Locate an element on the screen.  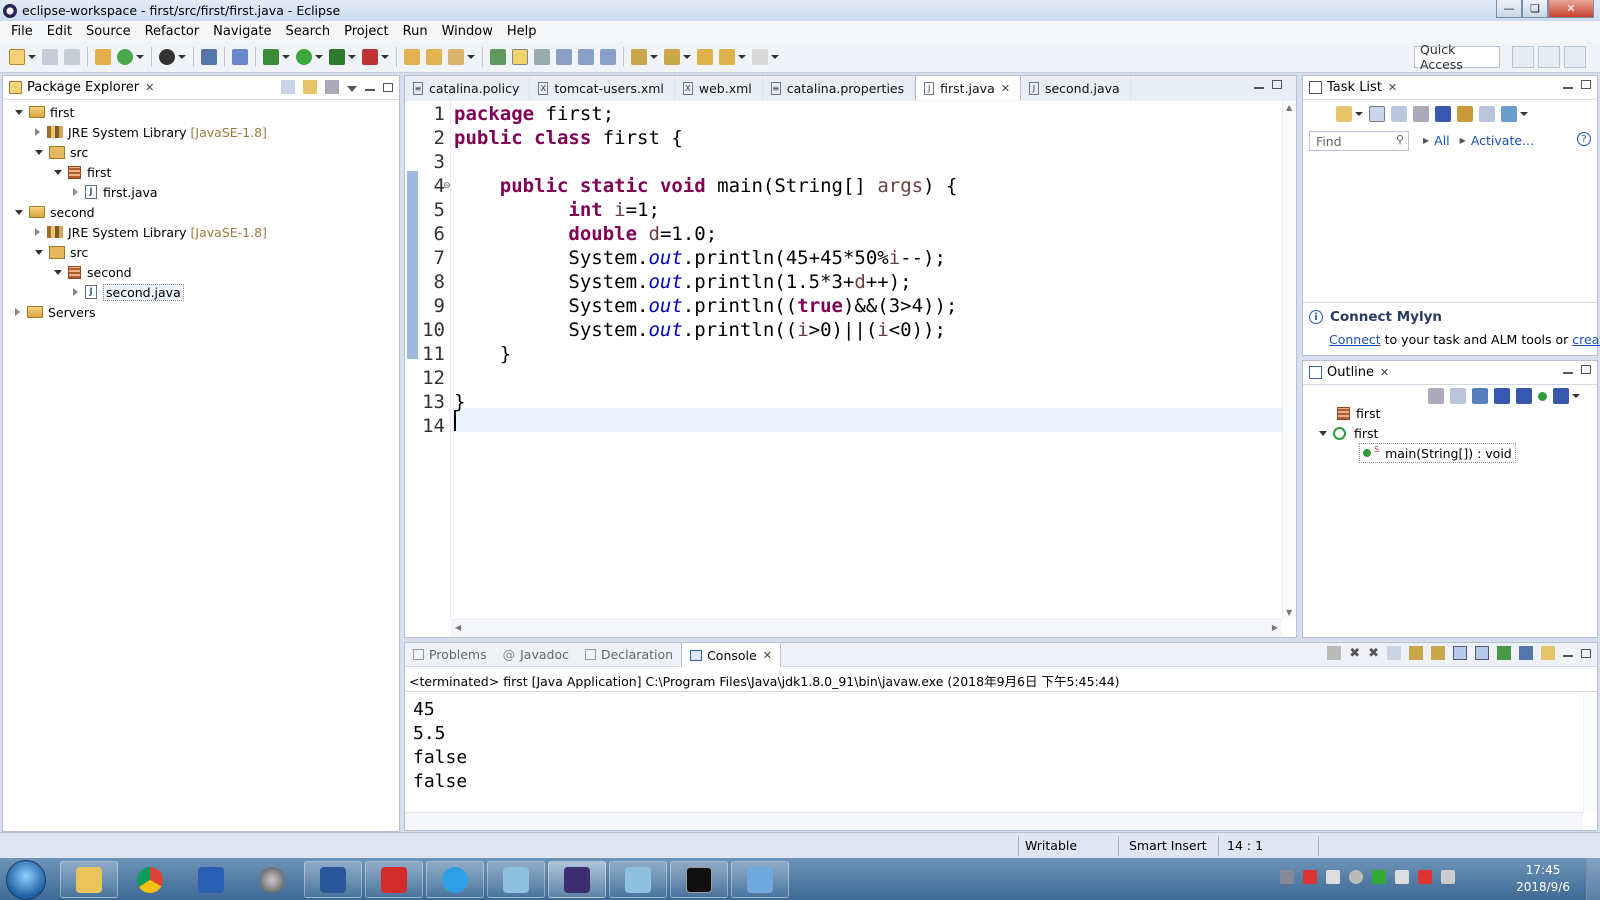
tree-item-first-project: first is located at coordinates (44, 112).